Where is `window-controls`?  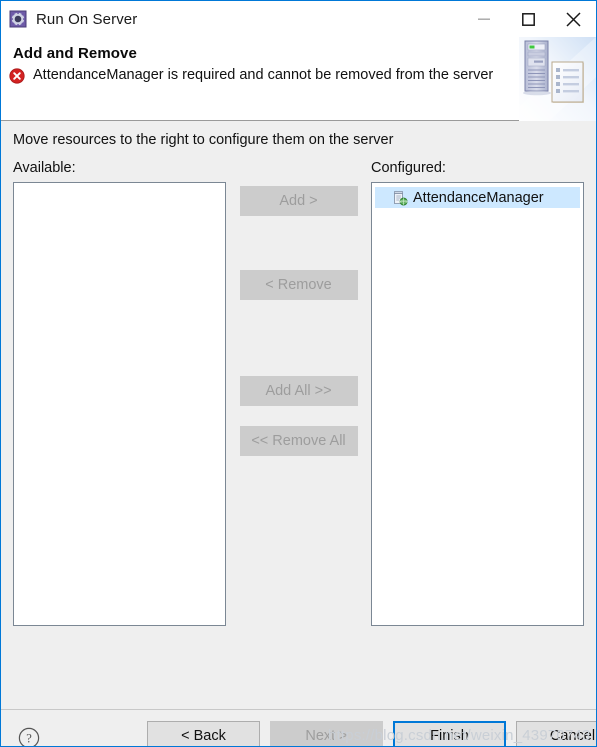 window-controls is located at coordinates (528, 19).